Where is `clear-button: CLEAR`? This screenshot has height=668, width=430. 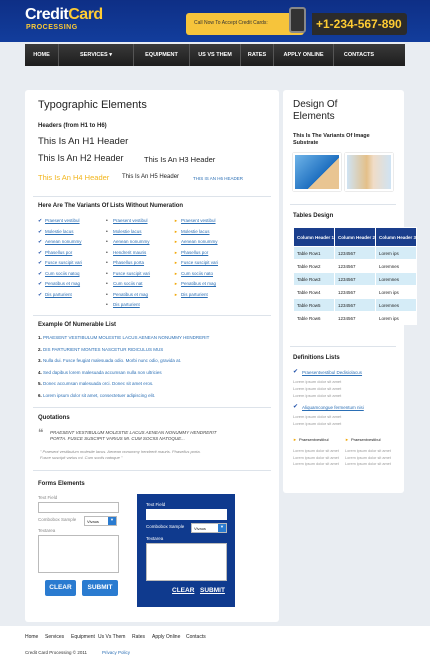 clear-button: CLEAR is located at coordinates (60, 588).